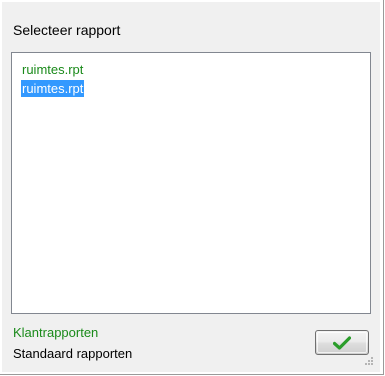  Describe the element at coordinates (53, 88) in the screenshot. I see `list-item-selected: ruimtes.rpt` at that location.